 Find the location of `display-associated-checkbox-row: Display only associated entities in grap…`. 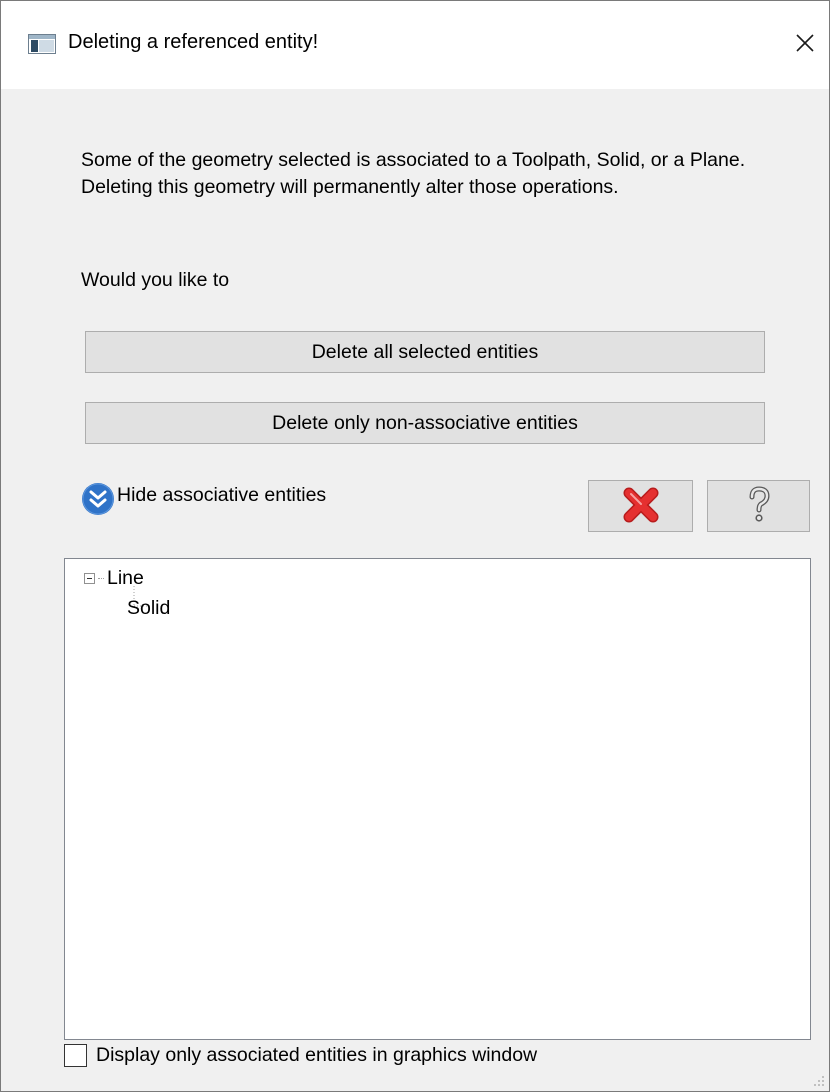

display-associated-checkbox-row: Display only associated entities in grap… is located at coordinates (300, 1055).